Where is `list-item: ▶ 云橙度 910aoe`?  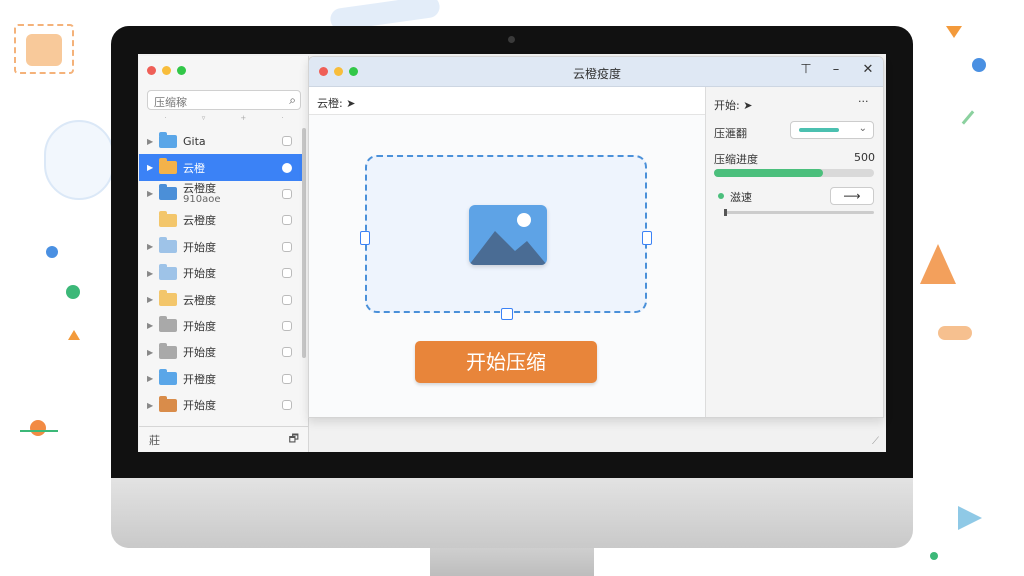 list-item: ▶ 云橙度 910aoe is located at coordinates (221, 194).